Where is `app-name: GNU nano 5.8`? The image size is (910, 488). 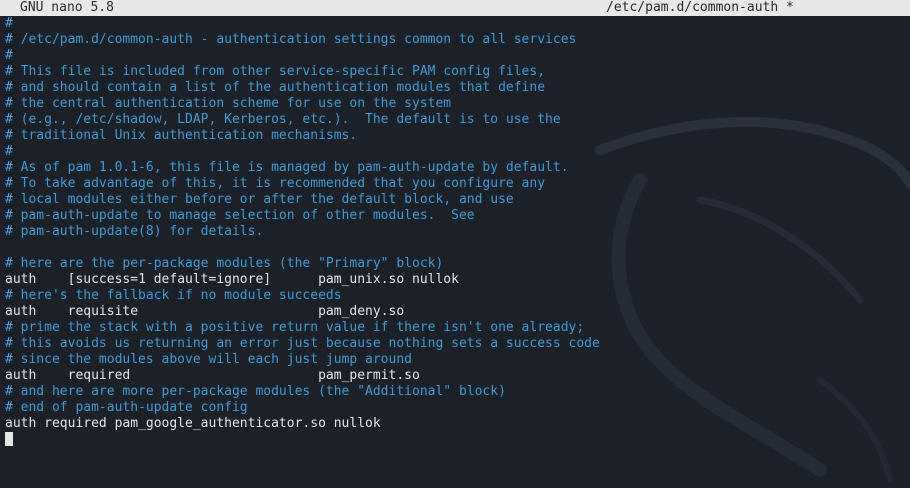
app-name: GNU nano 5.8 is located at coordinates (67, 7).